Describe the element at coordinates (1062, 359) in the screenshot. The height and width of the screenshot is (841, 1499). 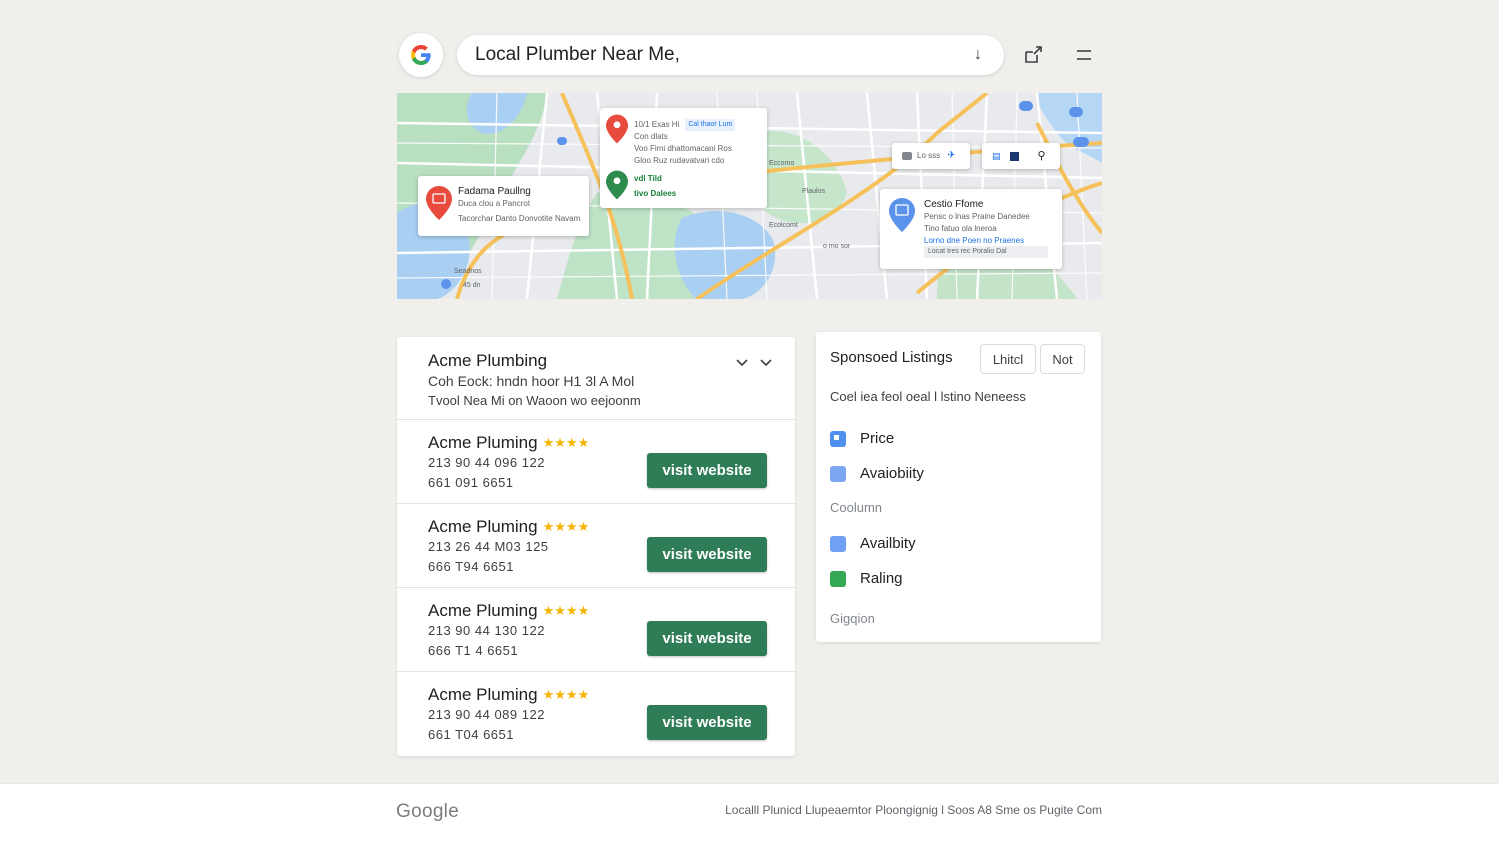
I see `filter-button-b: Not` at that location.